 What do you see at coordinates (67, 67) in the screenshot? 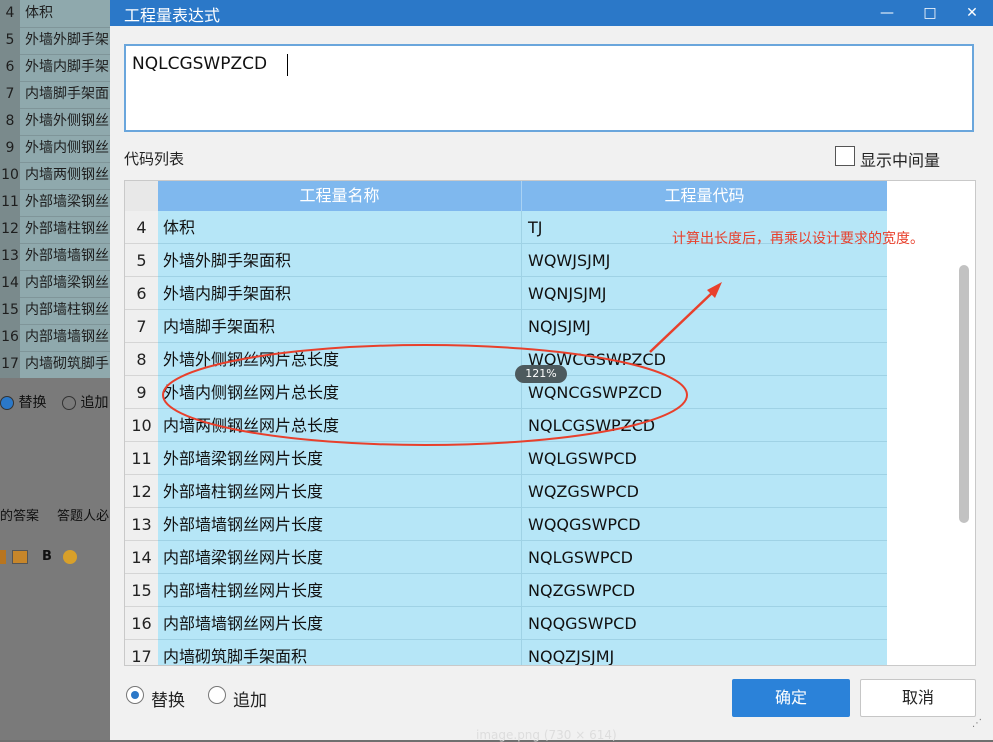
I see `background-row-text: 外墙内脚手架` at bounding box center [67, 67].